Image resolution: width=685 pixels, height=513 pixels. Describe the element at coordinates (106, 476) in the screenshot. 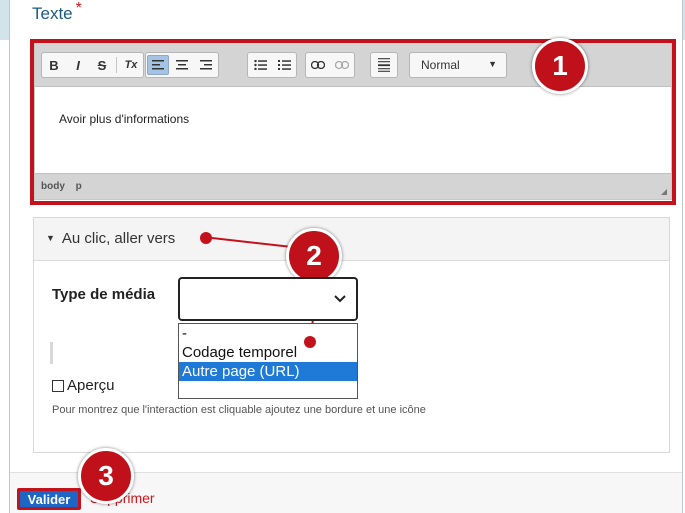

I see `callout-badge-3: 3` at that location.